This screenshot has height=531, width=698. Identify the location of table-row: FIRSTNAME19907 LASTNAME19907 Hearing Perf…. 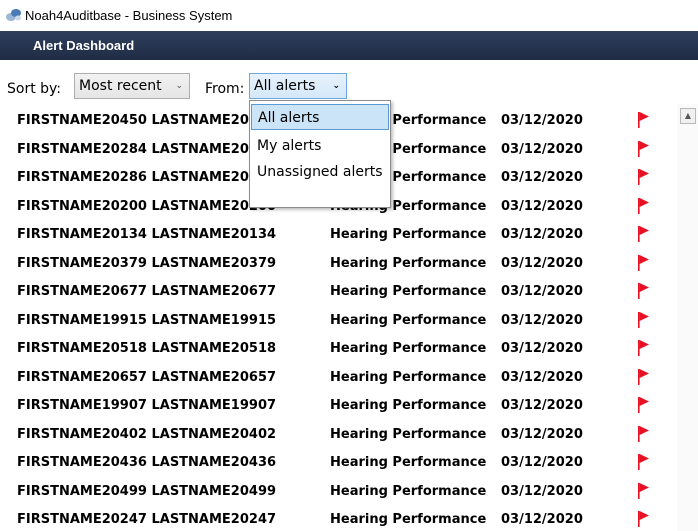
(336, 404).